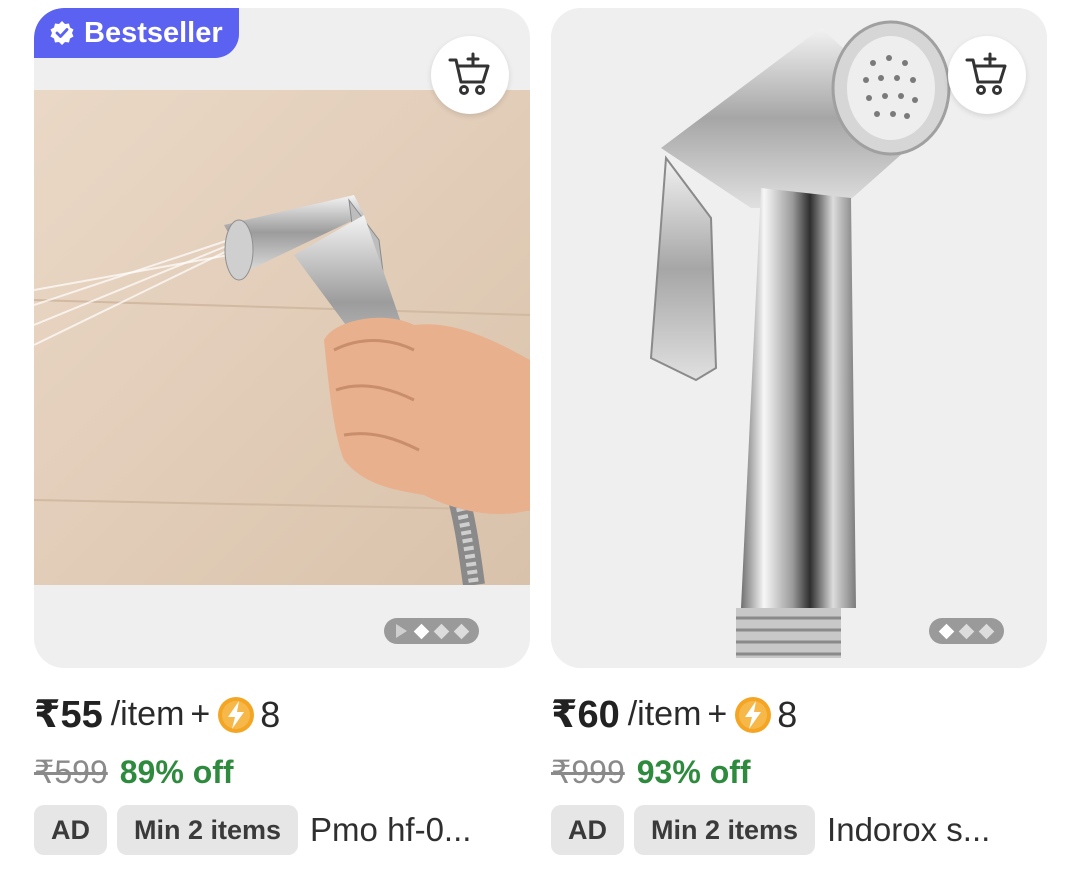 The image size is (1080, 876). Describe the element at coordinates (176, 771) in the screenshot. I see `discount-percent: 89% off` at that location.